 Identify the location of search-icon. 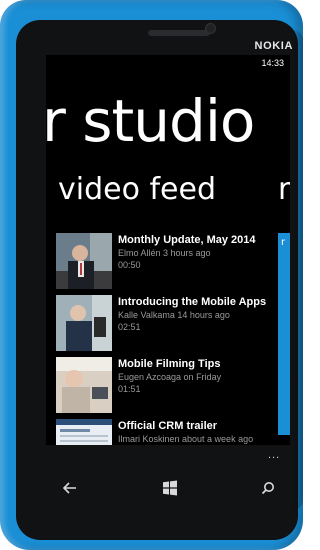
(267, 488).